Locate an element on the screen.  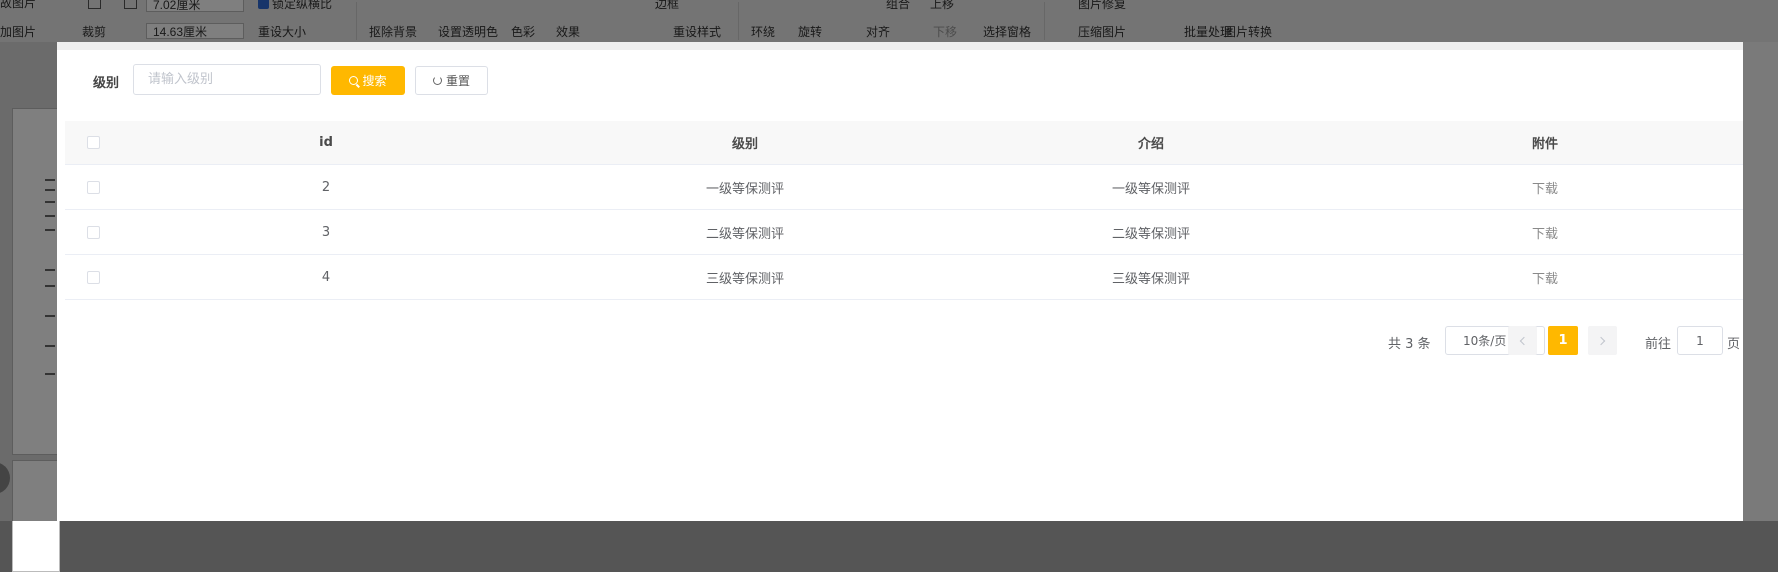
cell-intro: 一级等保测评 is located at coordinates (1150, 189).